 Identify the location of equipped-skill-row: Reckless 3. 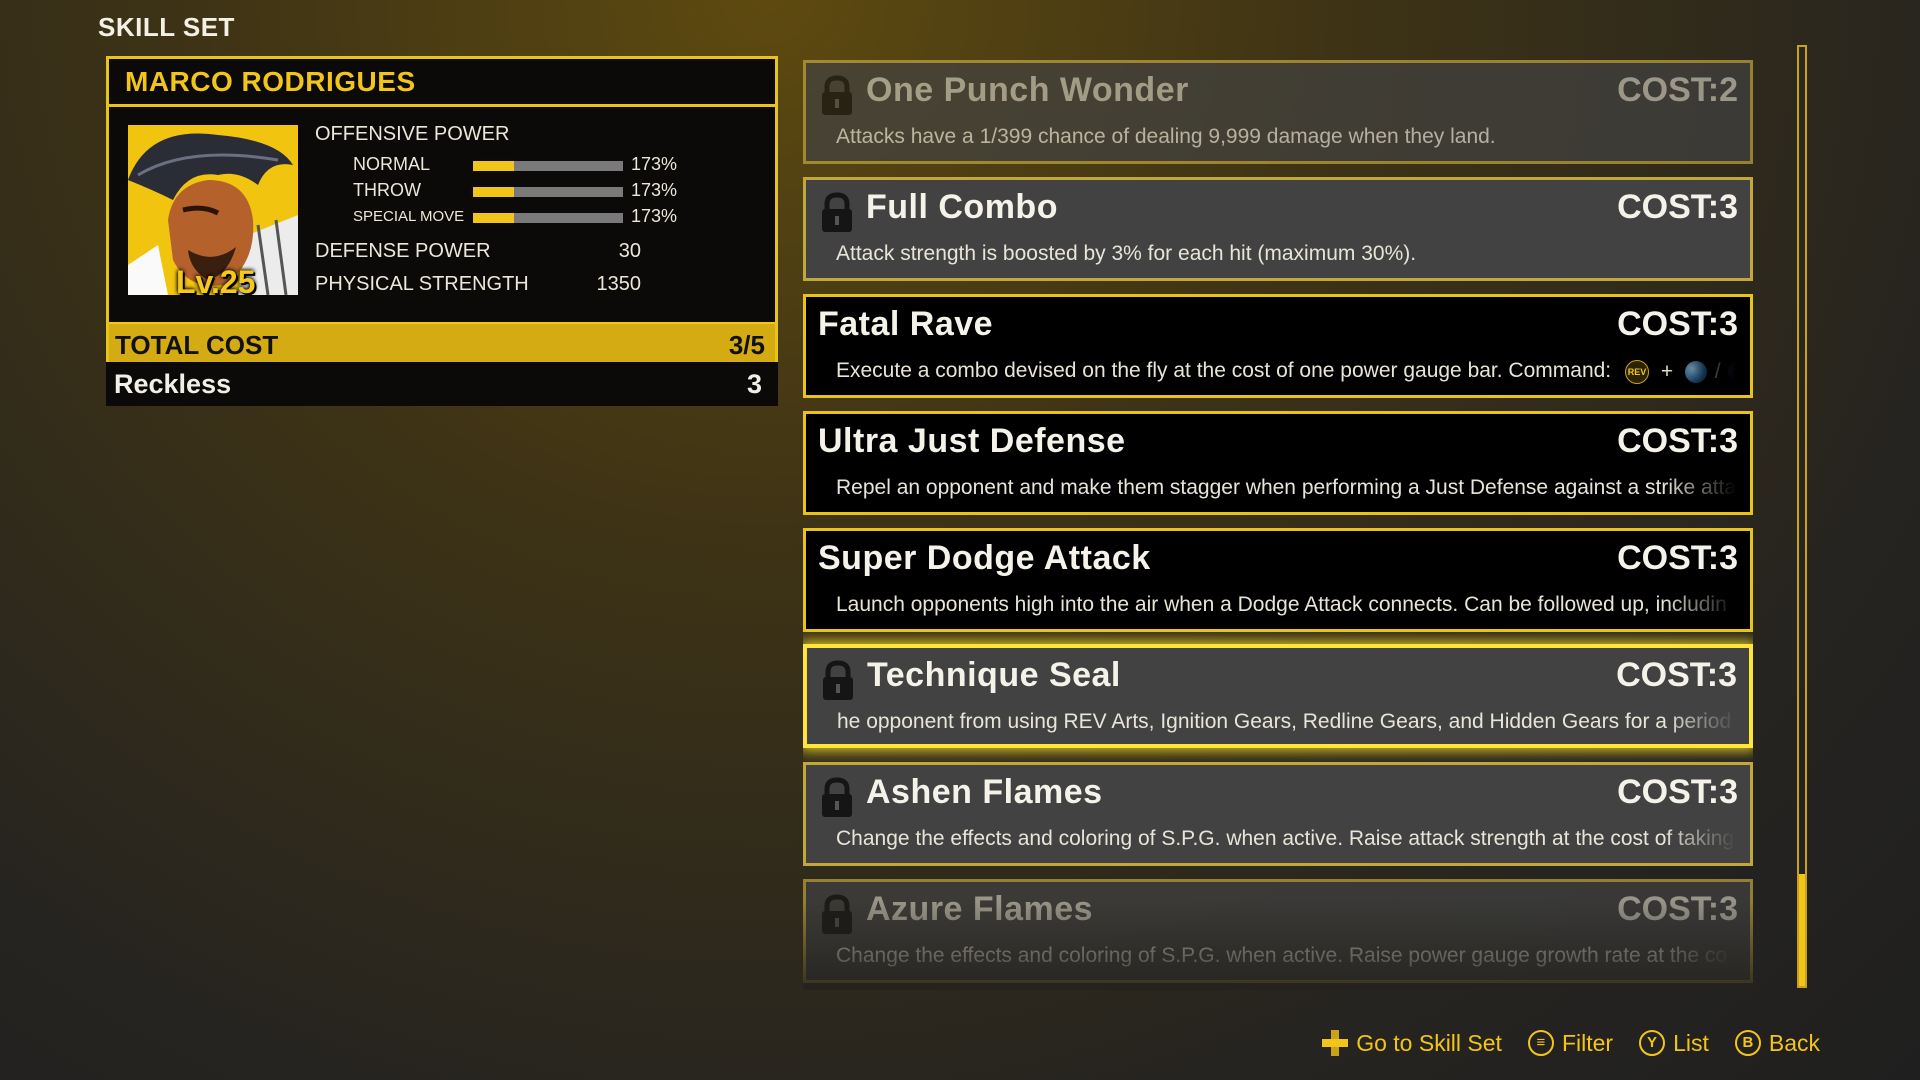
(442, 384).